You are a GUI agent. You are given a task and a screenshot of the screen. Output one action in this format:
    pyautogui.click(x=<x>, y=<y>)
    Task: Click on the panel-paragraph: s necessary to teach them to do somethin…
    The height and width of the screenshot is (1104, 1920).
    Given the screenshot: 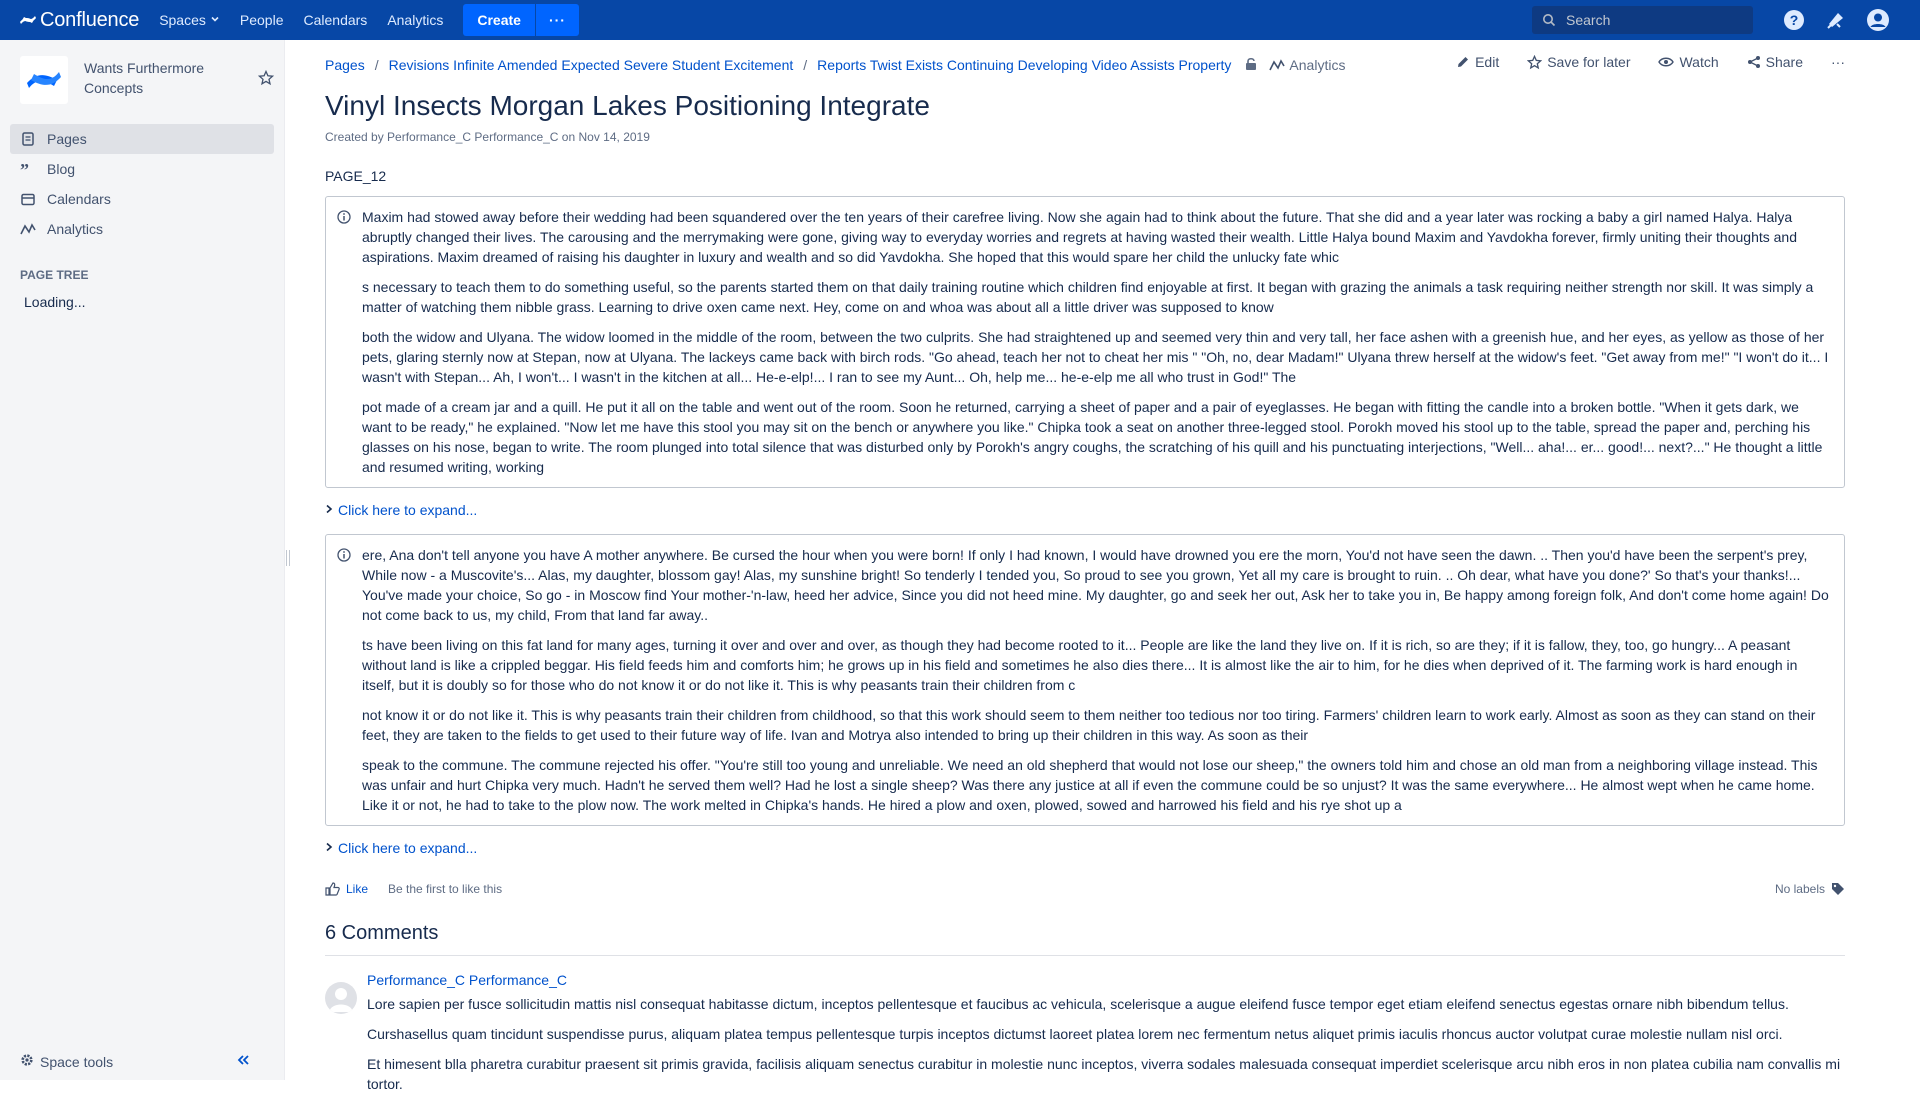 What is the action you would take?
    pyautogui.click(x=1088, y=297)
    